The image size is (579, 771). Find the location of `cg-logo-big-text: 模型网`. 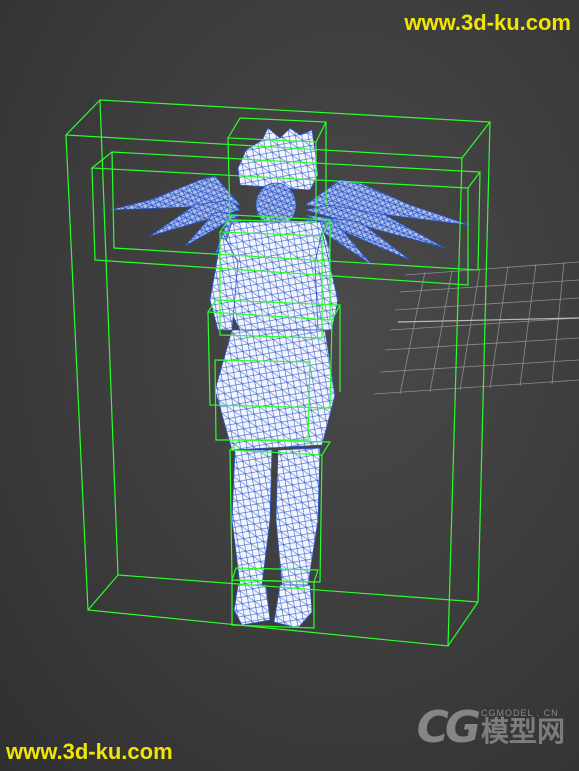

cg-logo-big-text: 模型网 is located at coordinates (522, 731).